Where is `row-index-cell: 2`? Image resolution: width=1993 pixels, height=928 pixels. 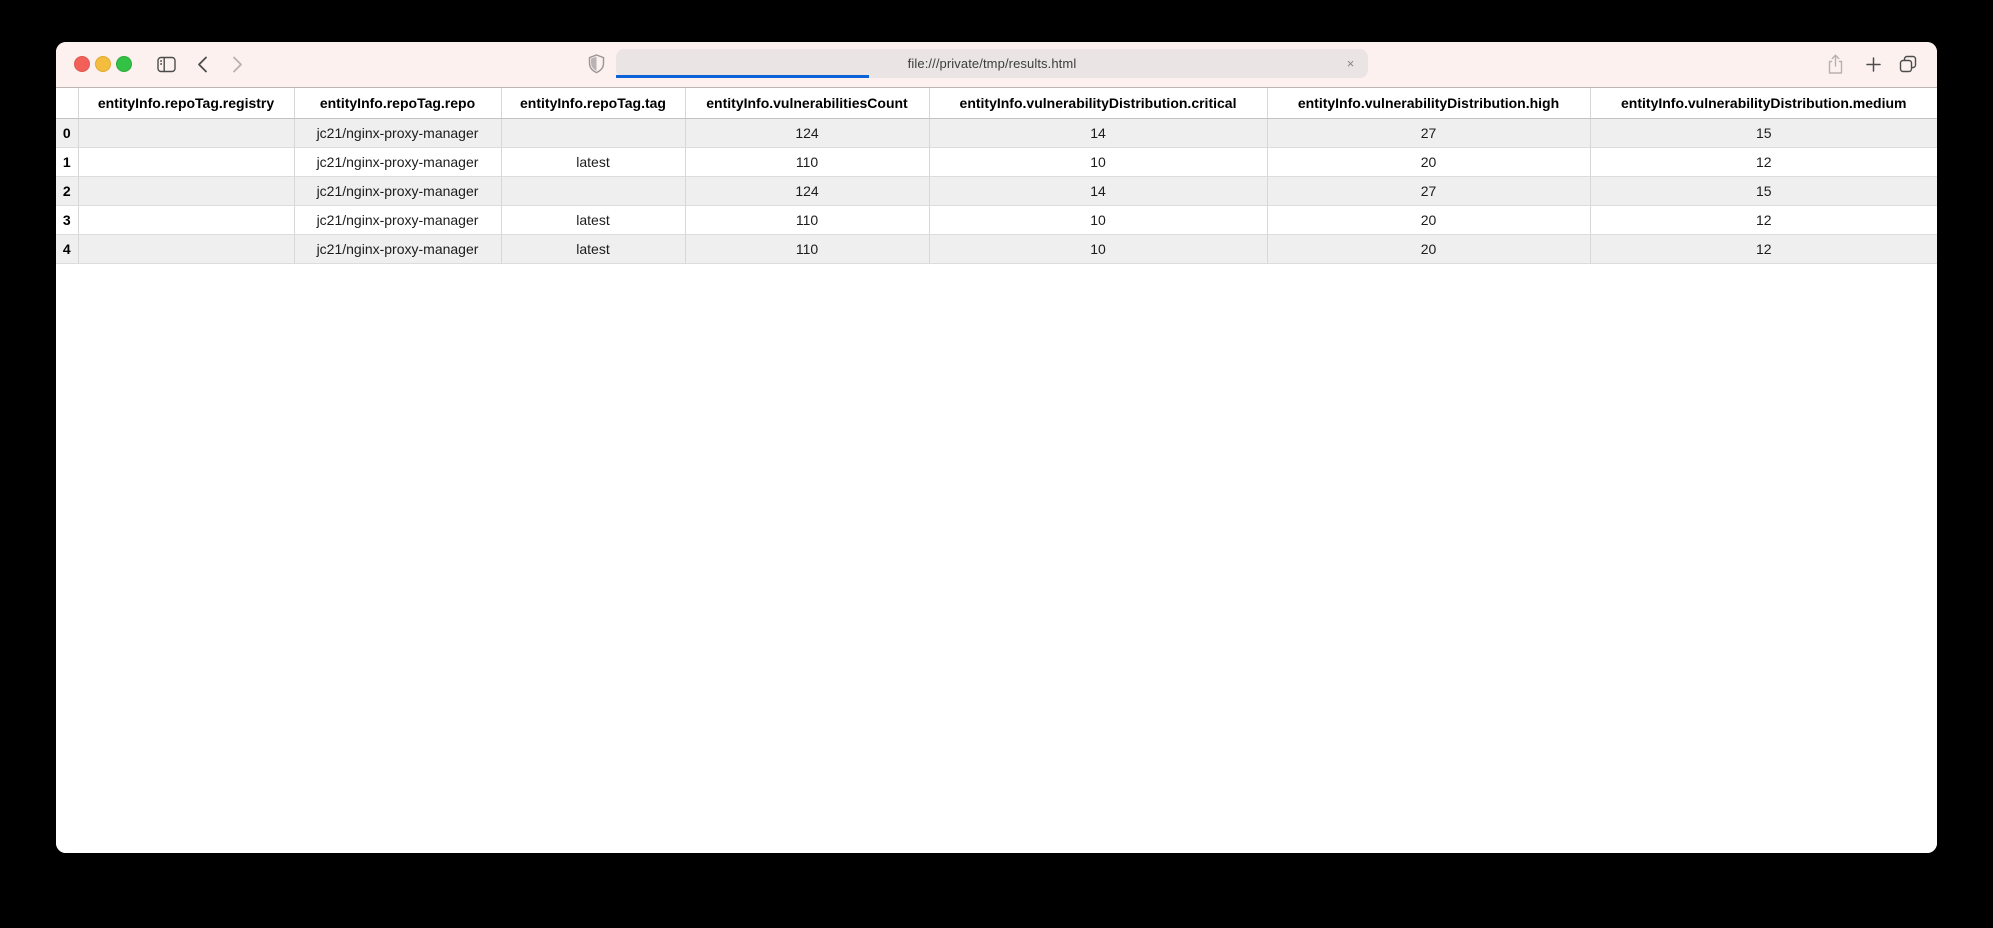
row-index-cell: 2 is located at coordinates (67, 191).